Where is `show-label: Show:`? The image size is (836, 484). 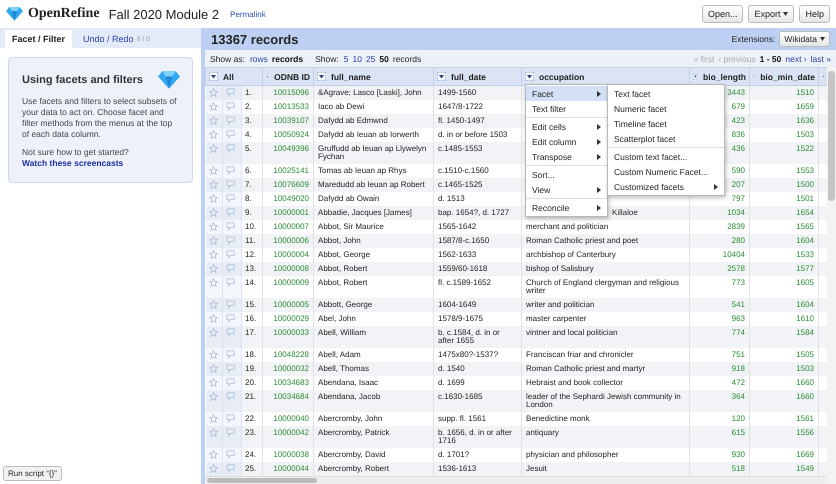
show-label: Show: is located at coordinates (327, 59).